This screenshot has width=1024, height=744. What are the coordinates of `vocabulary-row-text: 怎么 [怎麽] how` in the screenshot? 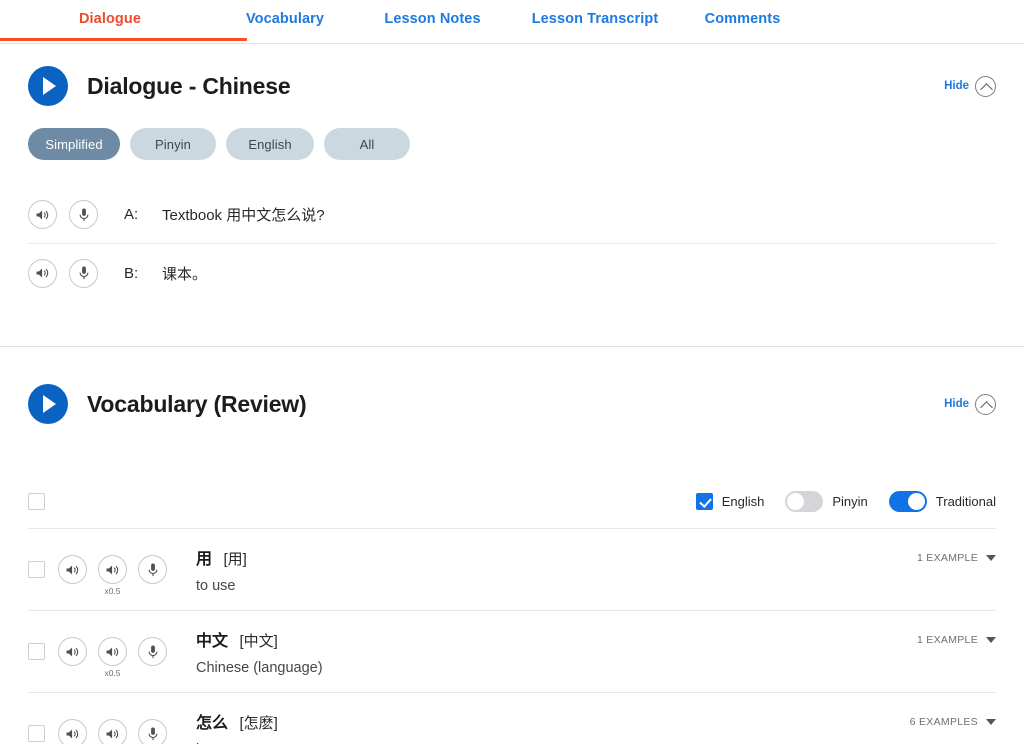 It's located at (237, 726).